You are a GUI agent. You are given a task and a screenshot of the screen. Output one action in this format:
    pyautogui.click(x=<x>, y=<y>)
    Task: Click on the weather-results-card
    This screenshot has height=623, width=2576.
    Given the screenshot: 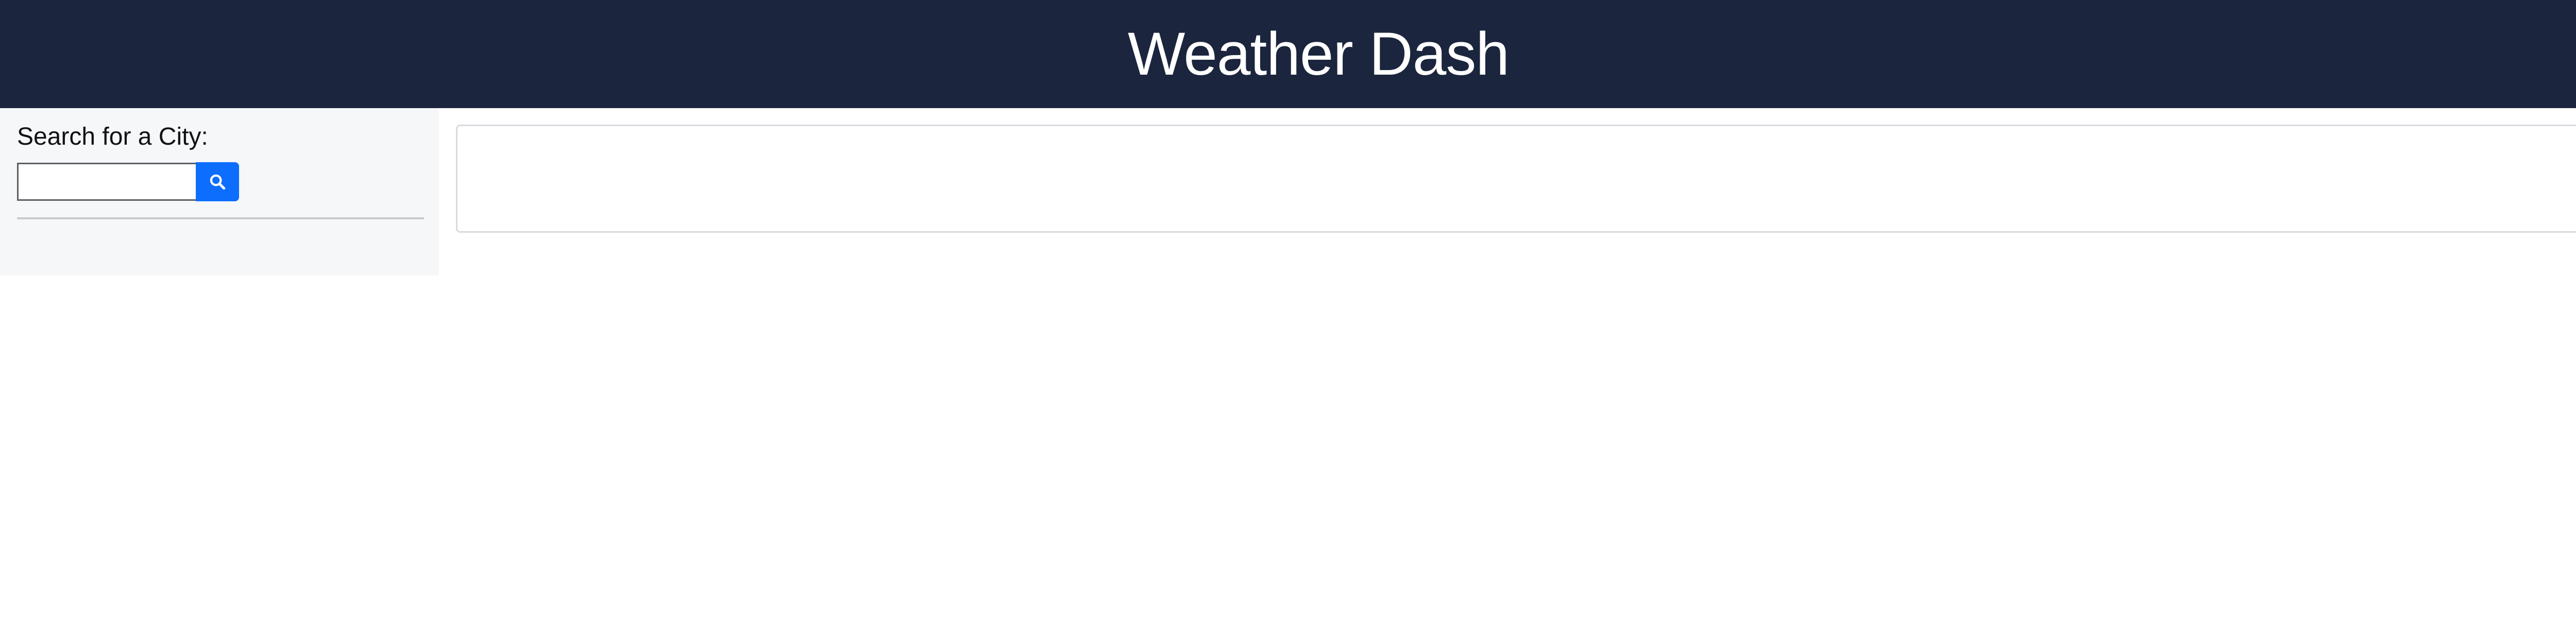 What is the action you would take?
    pyautogui.click(x=1516, y=179)
    